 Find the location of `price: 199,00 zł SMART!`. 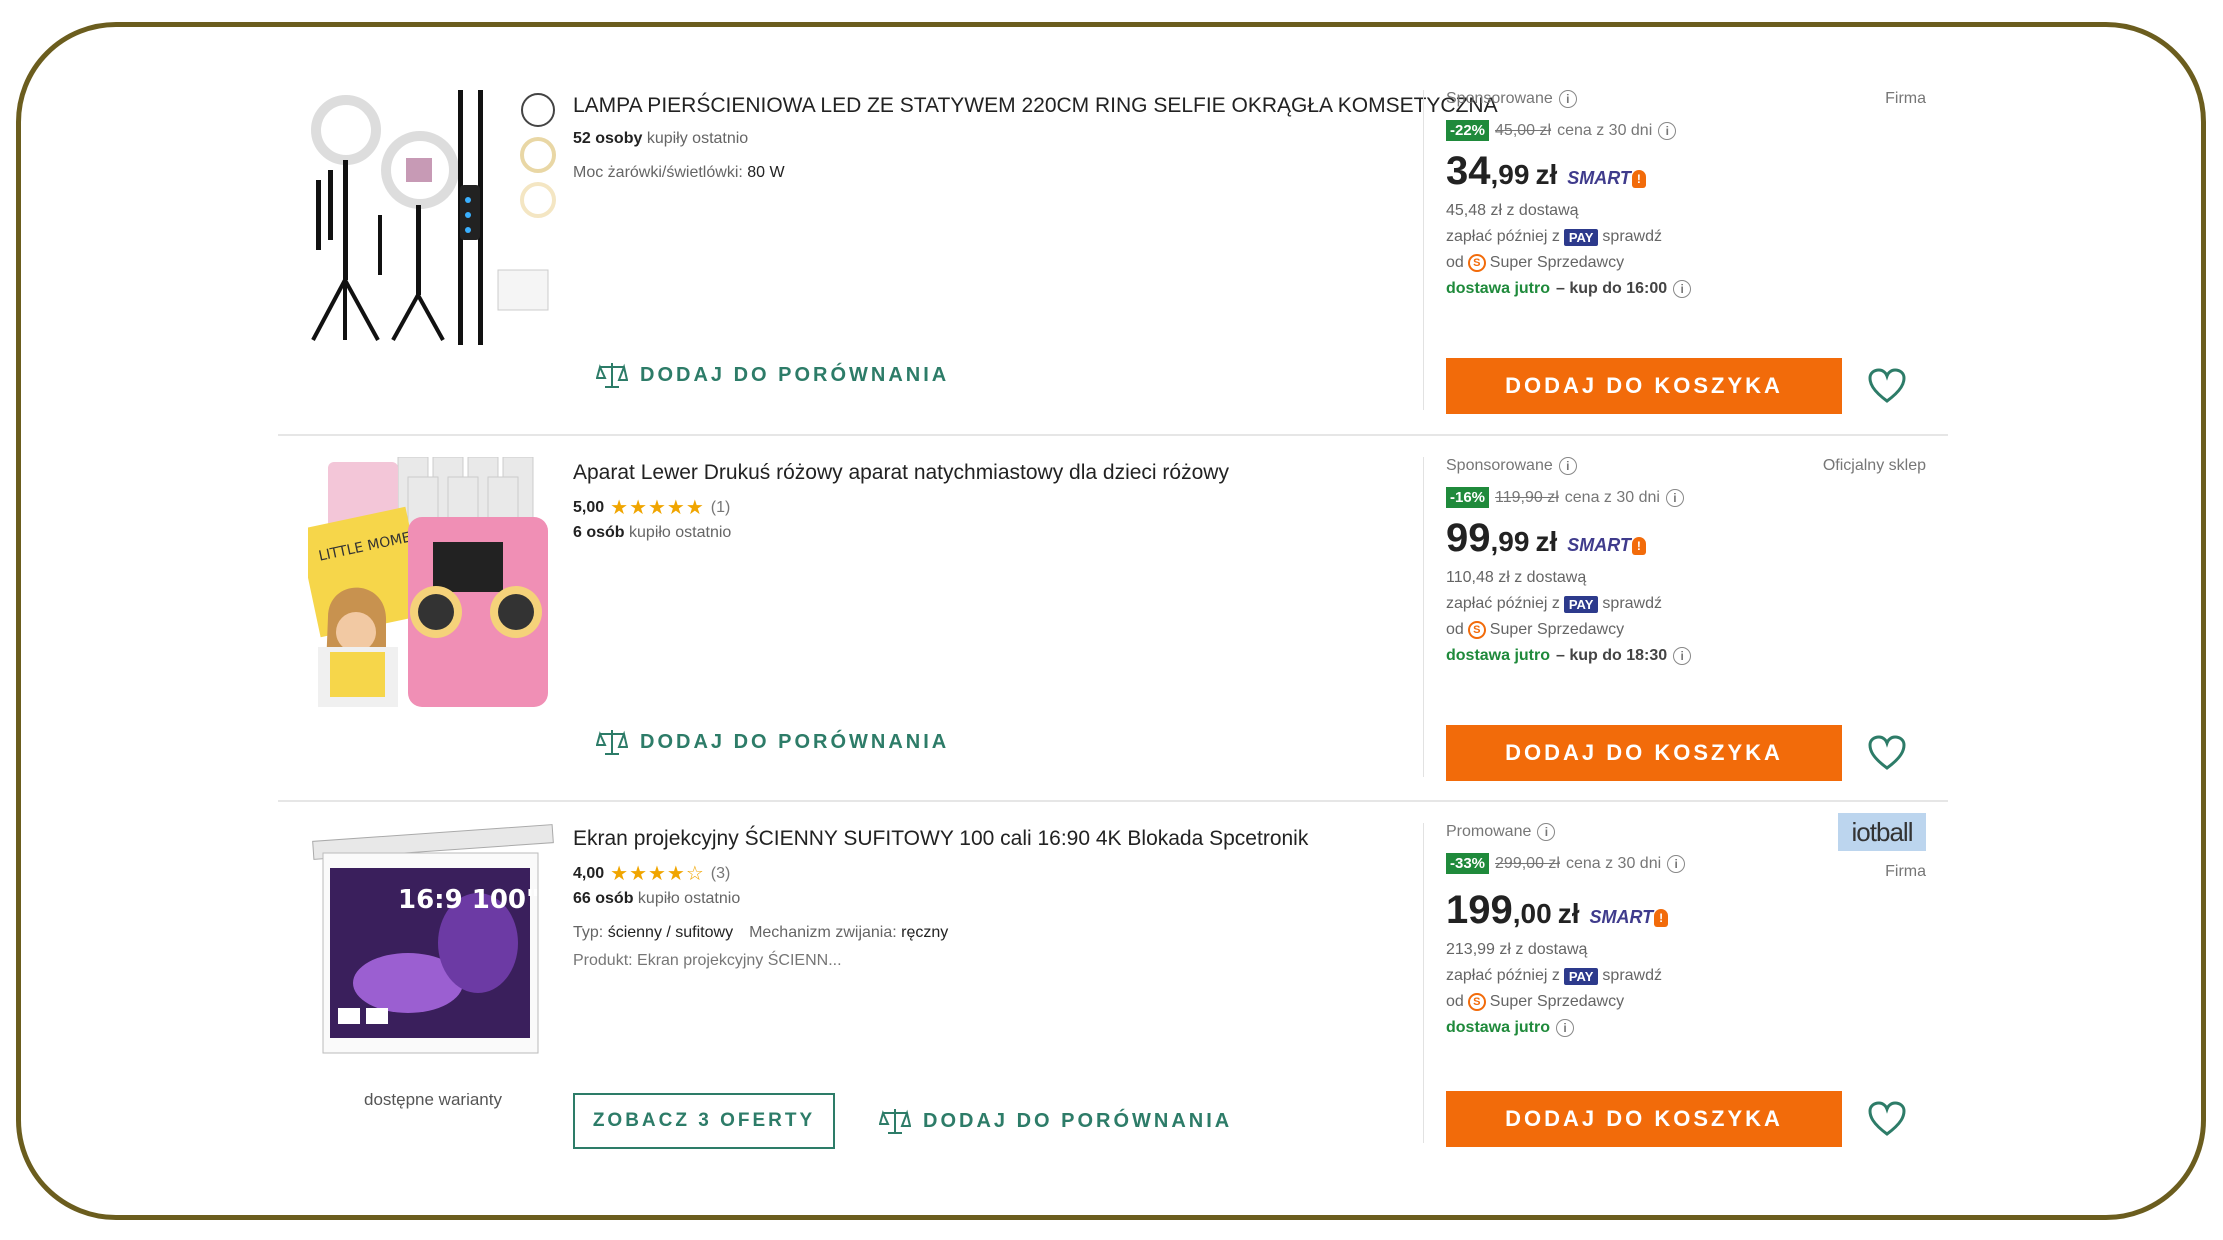

price: 199,00 zł SMART! is located at coordinates (1686, 910).